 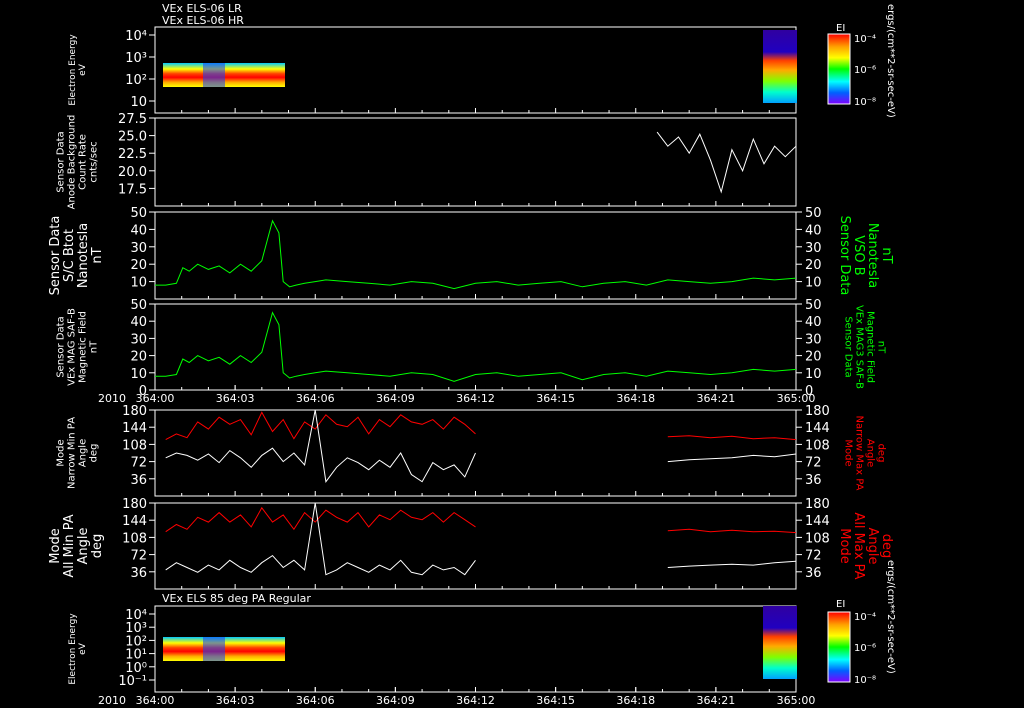 I want to click on ytick-label-right-p3-1: 40, so click(x=813, y=322).